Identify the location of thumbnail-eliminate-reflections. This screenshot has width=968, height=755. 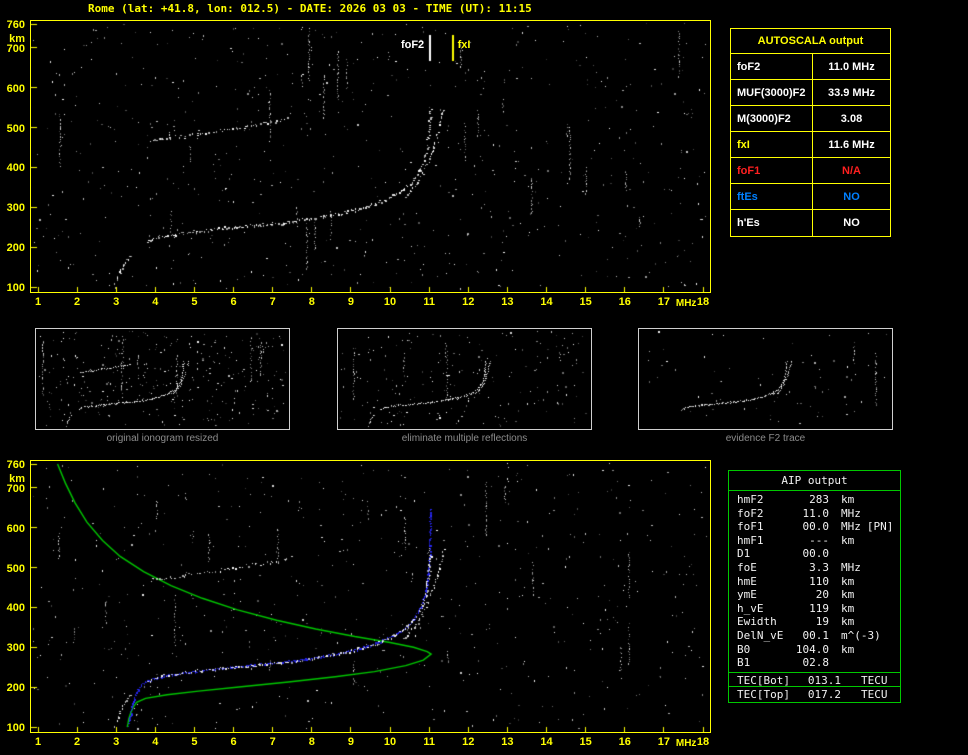
(464, 379).